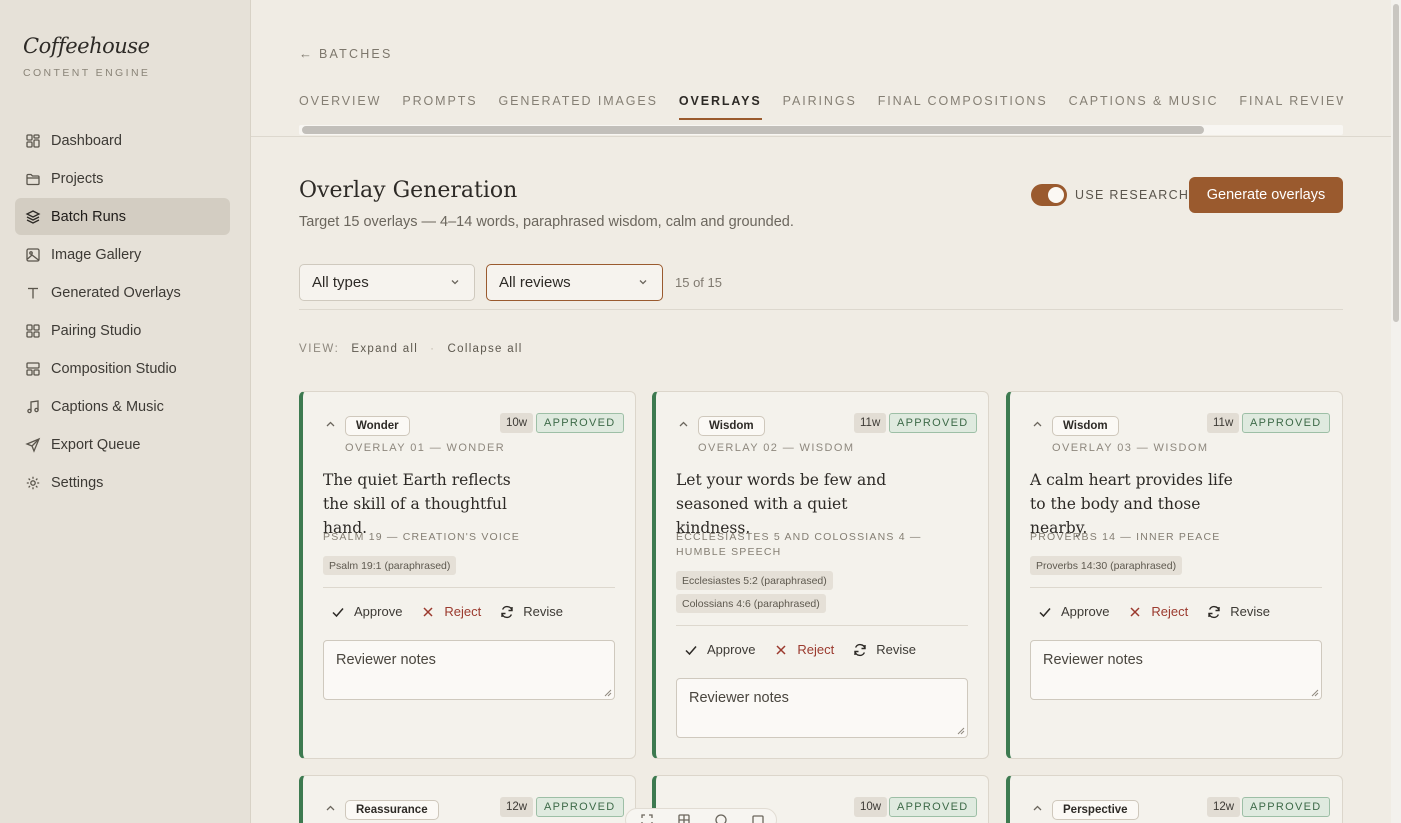  I want to click on refresh-icon, so click(860, 649).